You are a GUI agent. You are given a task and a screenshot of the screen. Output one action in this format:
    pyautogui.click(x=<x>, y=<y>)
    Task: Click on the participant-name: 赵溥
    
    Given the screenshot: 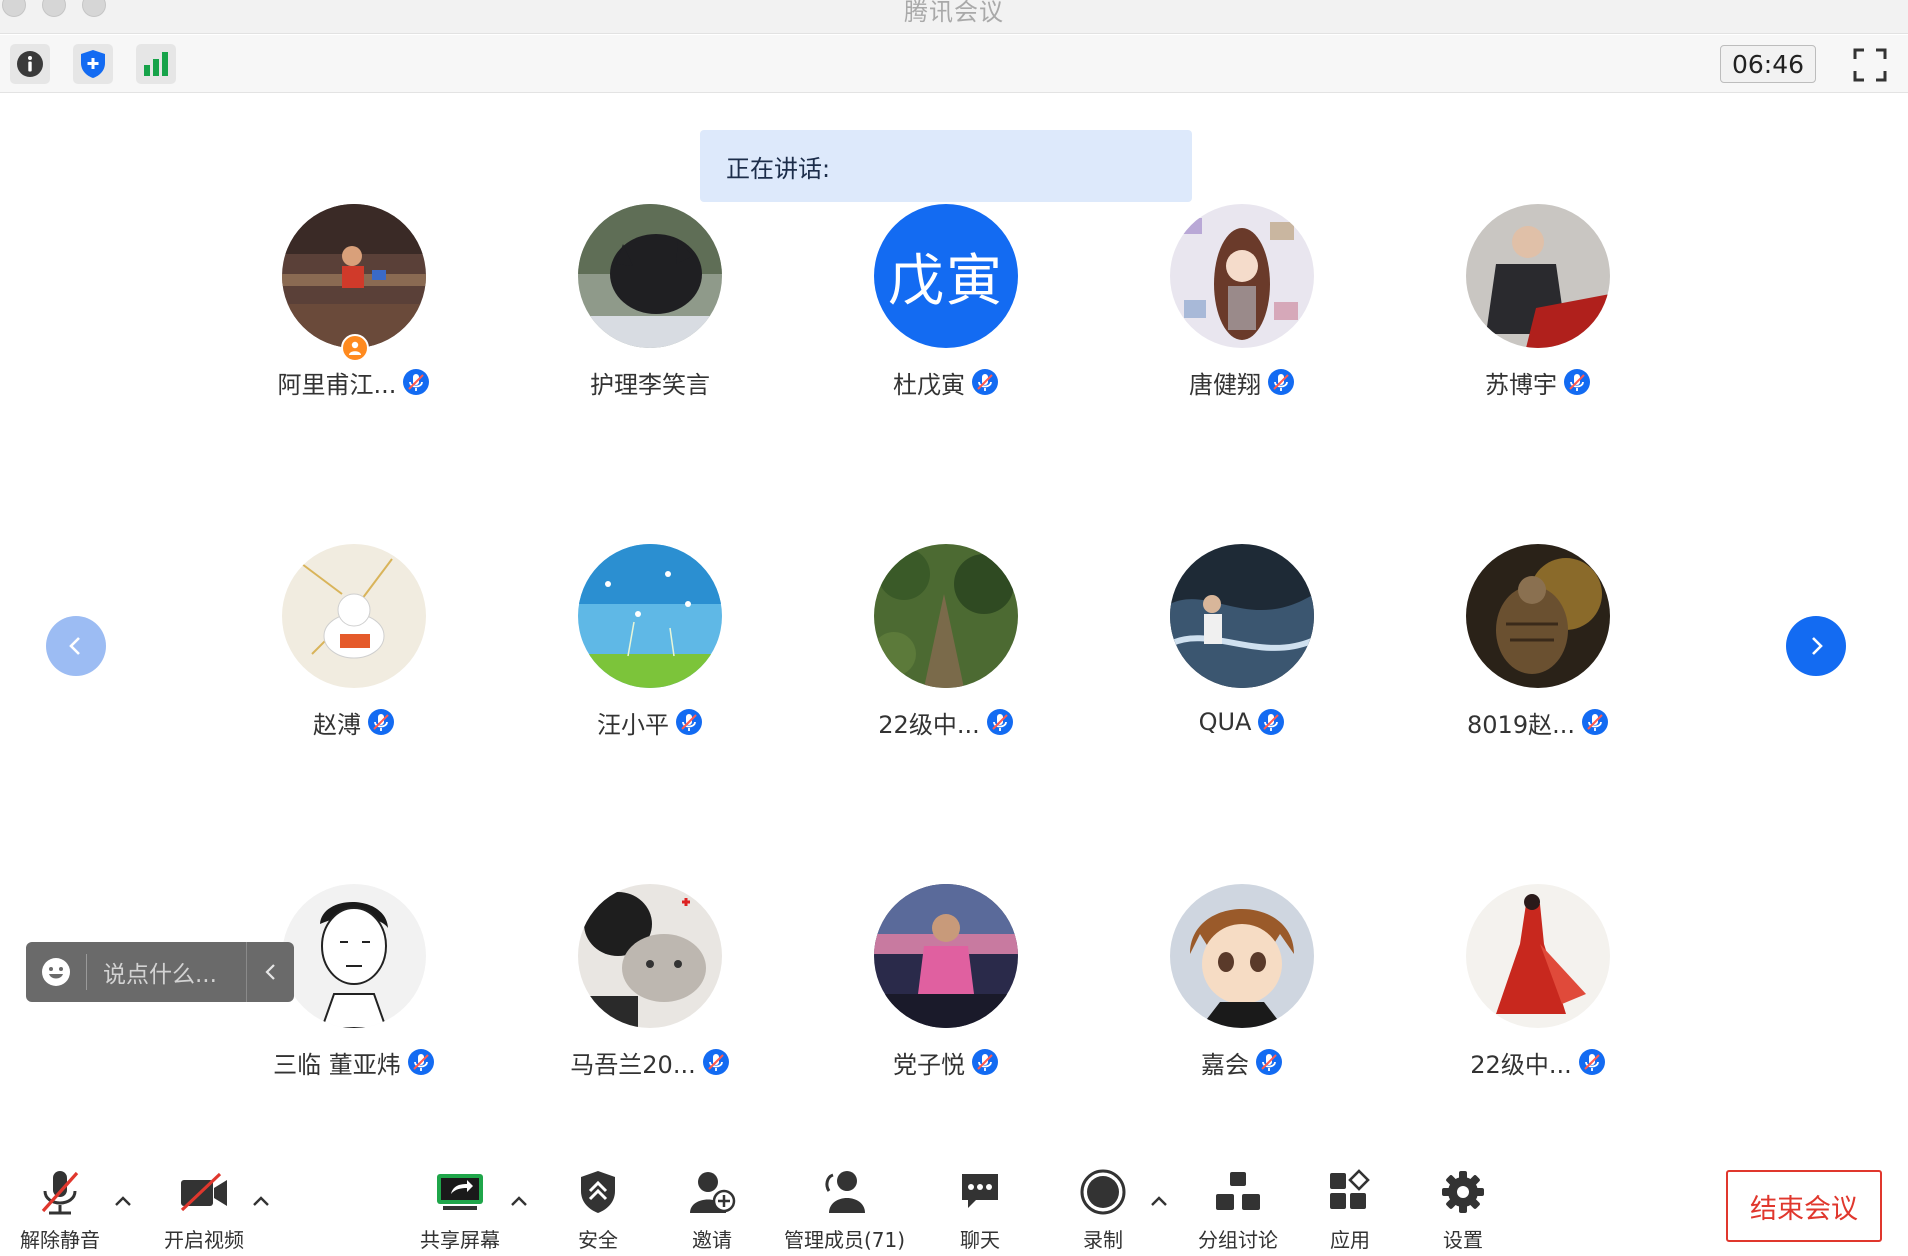 What is the action you would take?
    pyautogui.click(x=337, y=724)
    